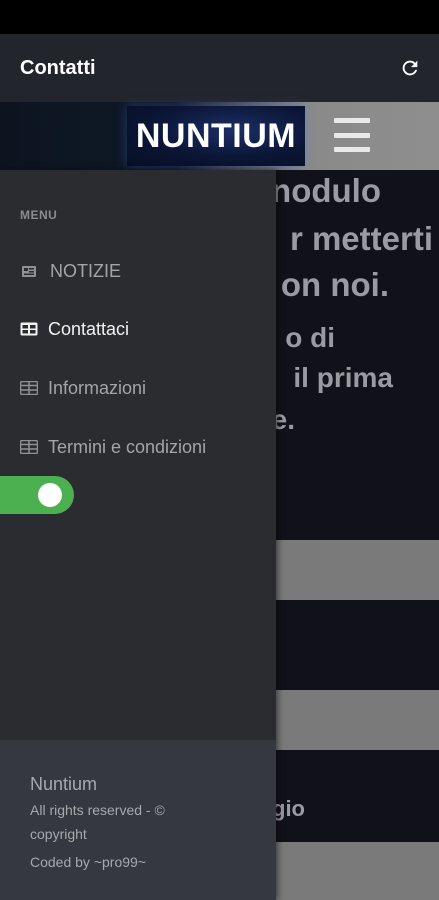 Image resolution: width=439 pixels, height=900 pixels. What do you see at coordinates (97, 810) in the screenshot?
I see `footer-copyright: All rights reserved - ©` at bounding box center [97, 810].